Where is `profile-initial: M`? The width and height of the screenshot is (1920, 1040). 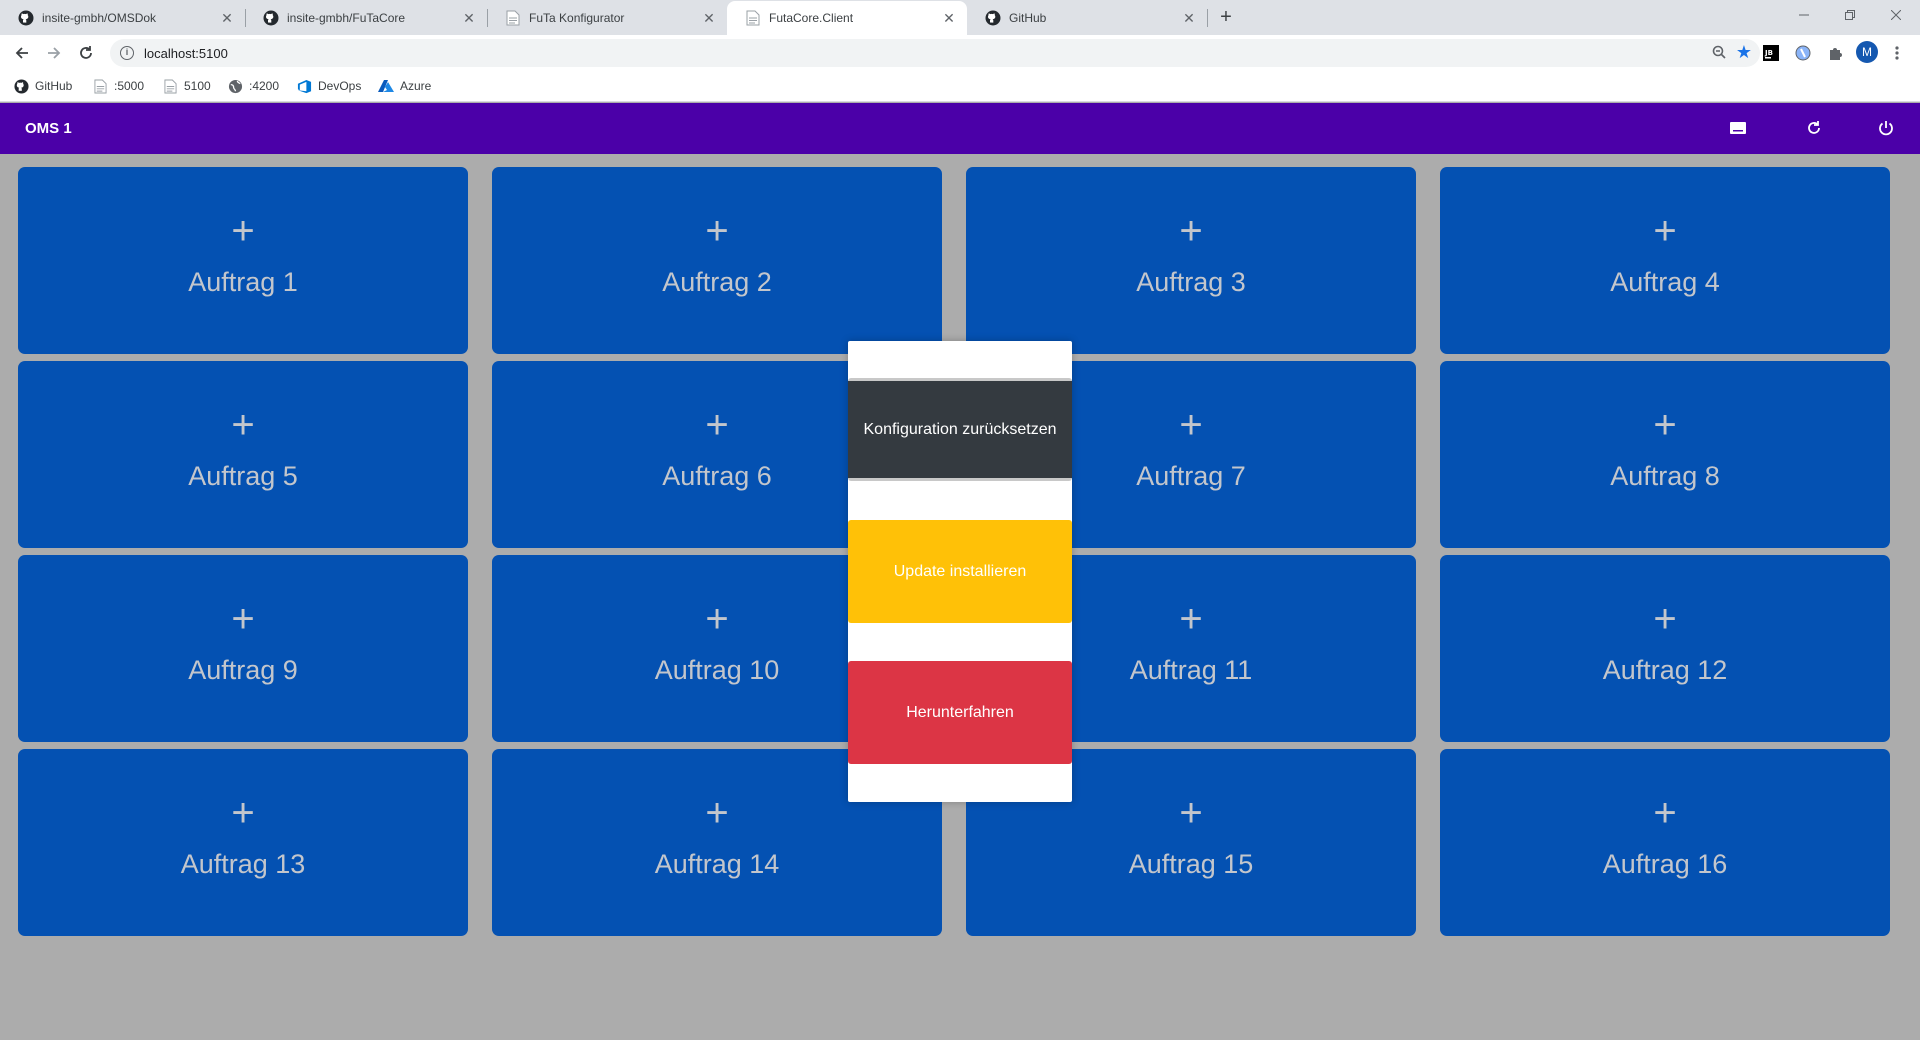 profile-initial: M is located at coordinates (1867, 52).